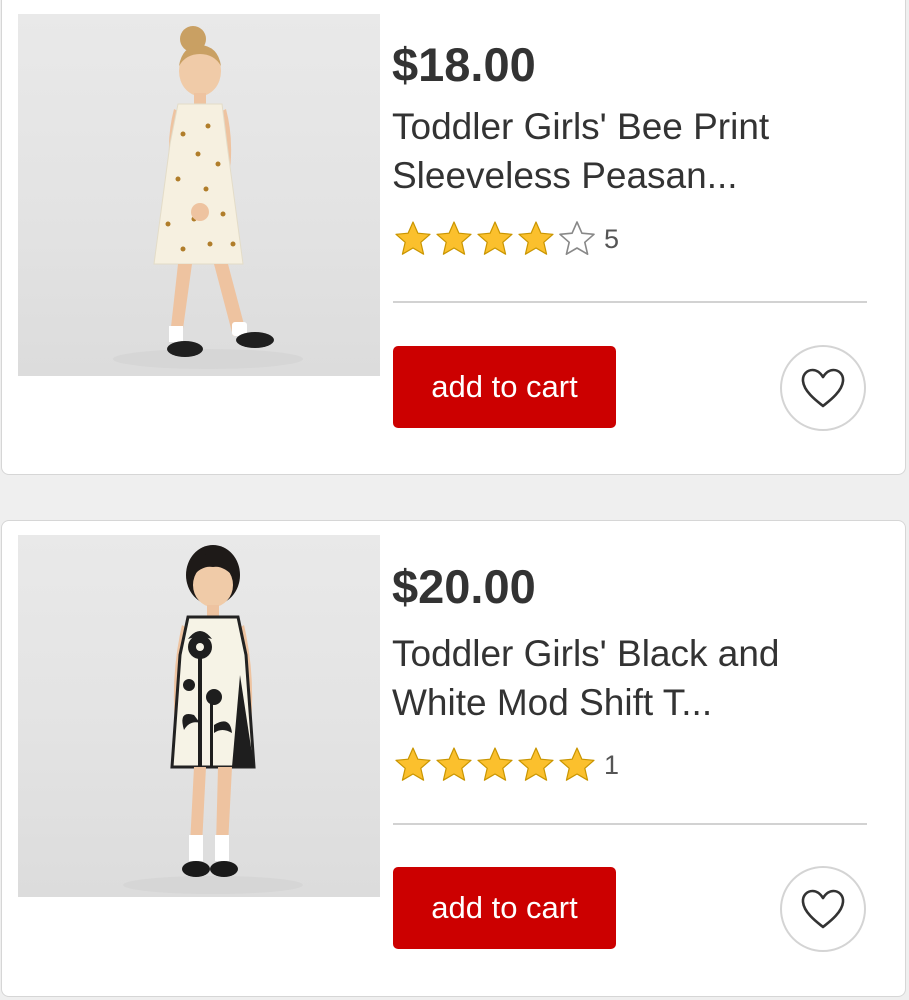 The image size is (909, 1000). I want to click on review-count: 1, so click(612, 764).